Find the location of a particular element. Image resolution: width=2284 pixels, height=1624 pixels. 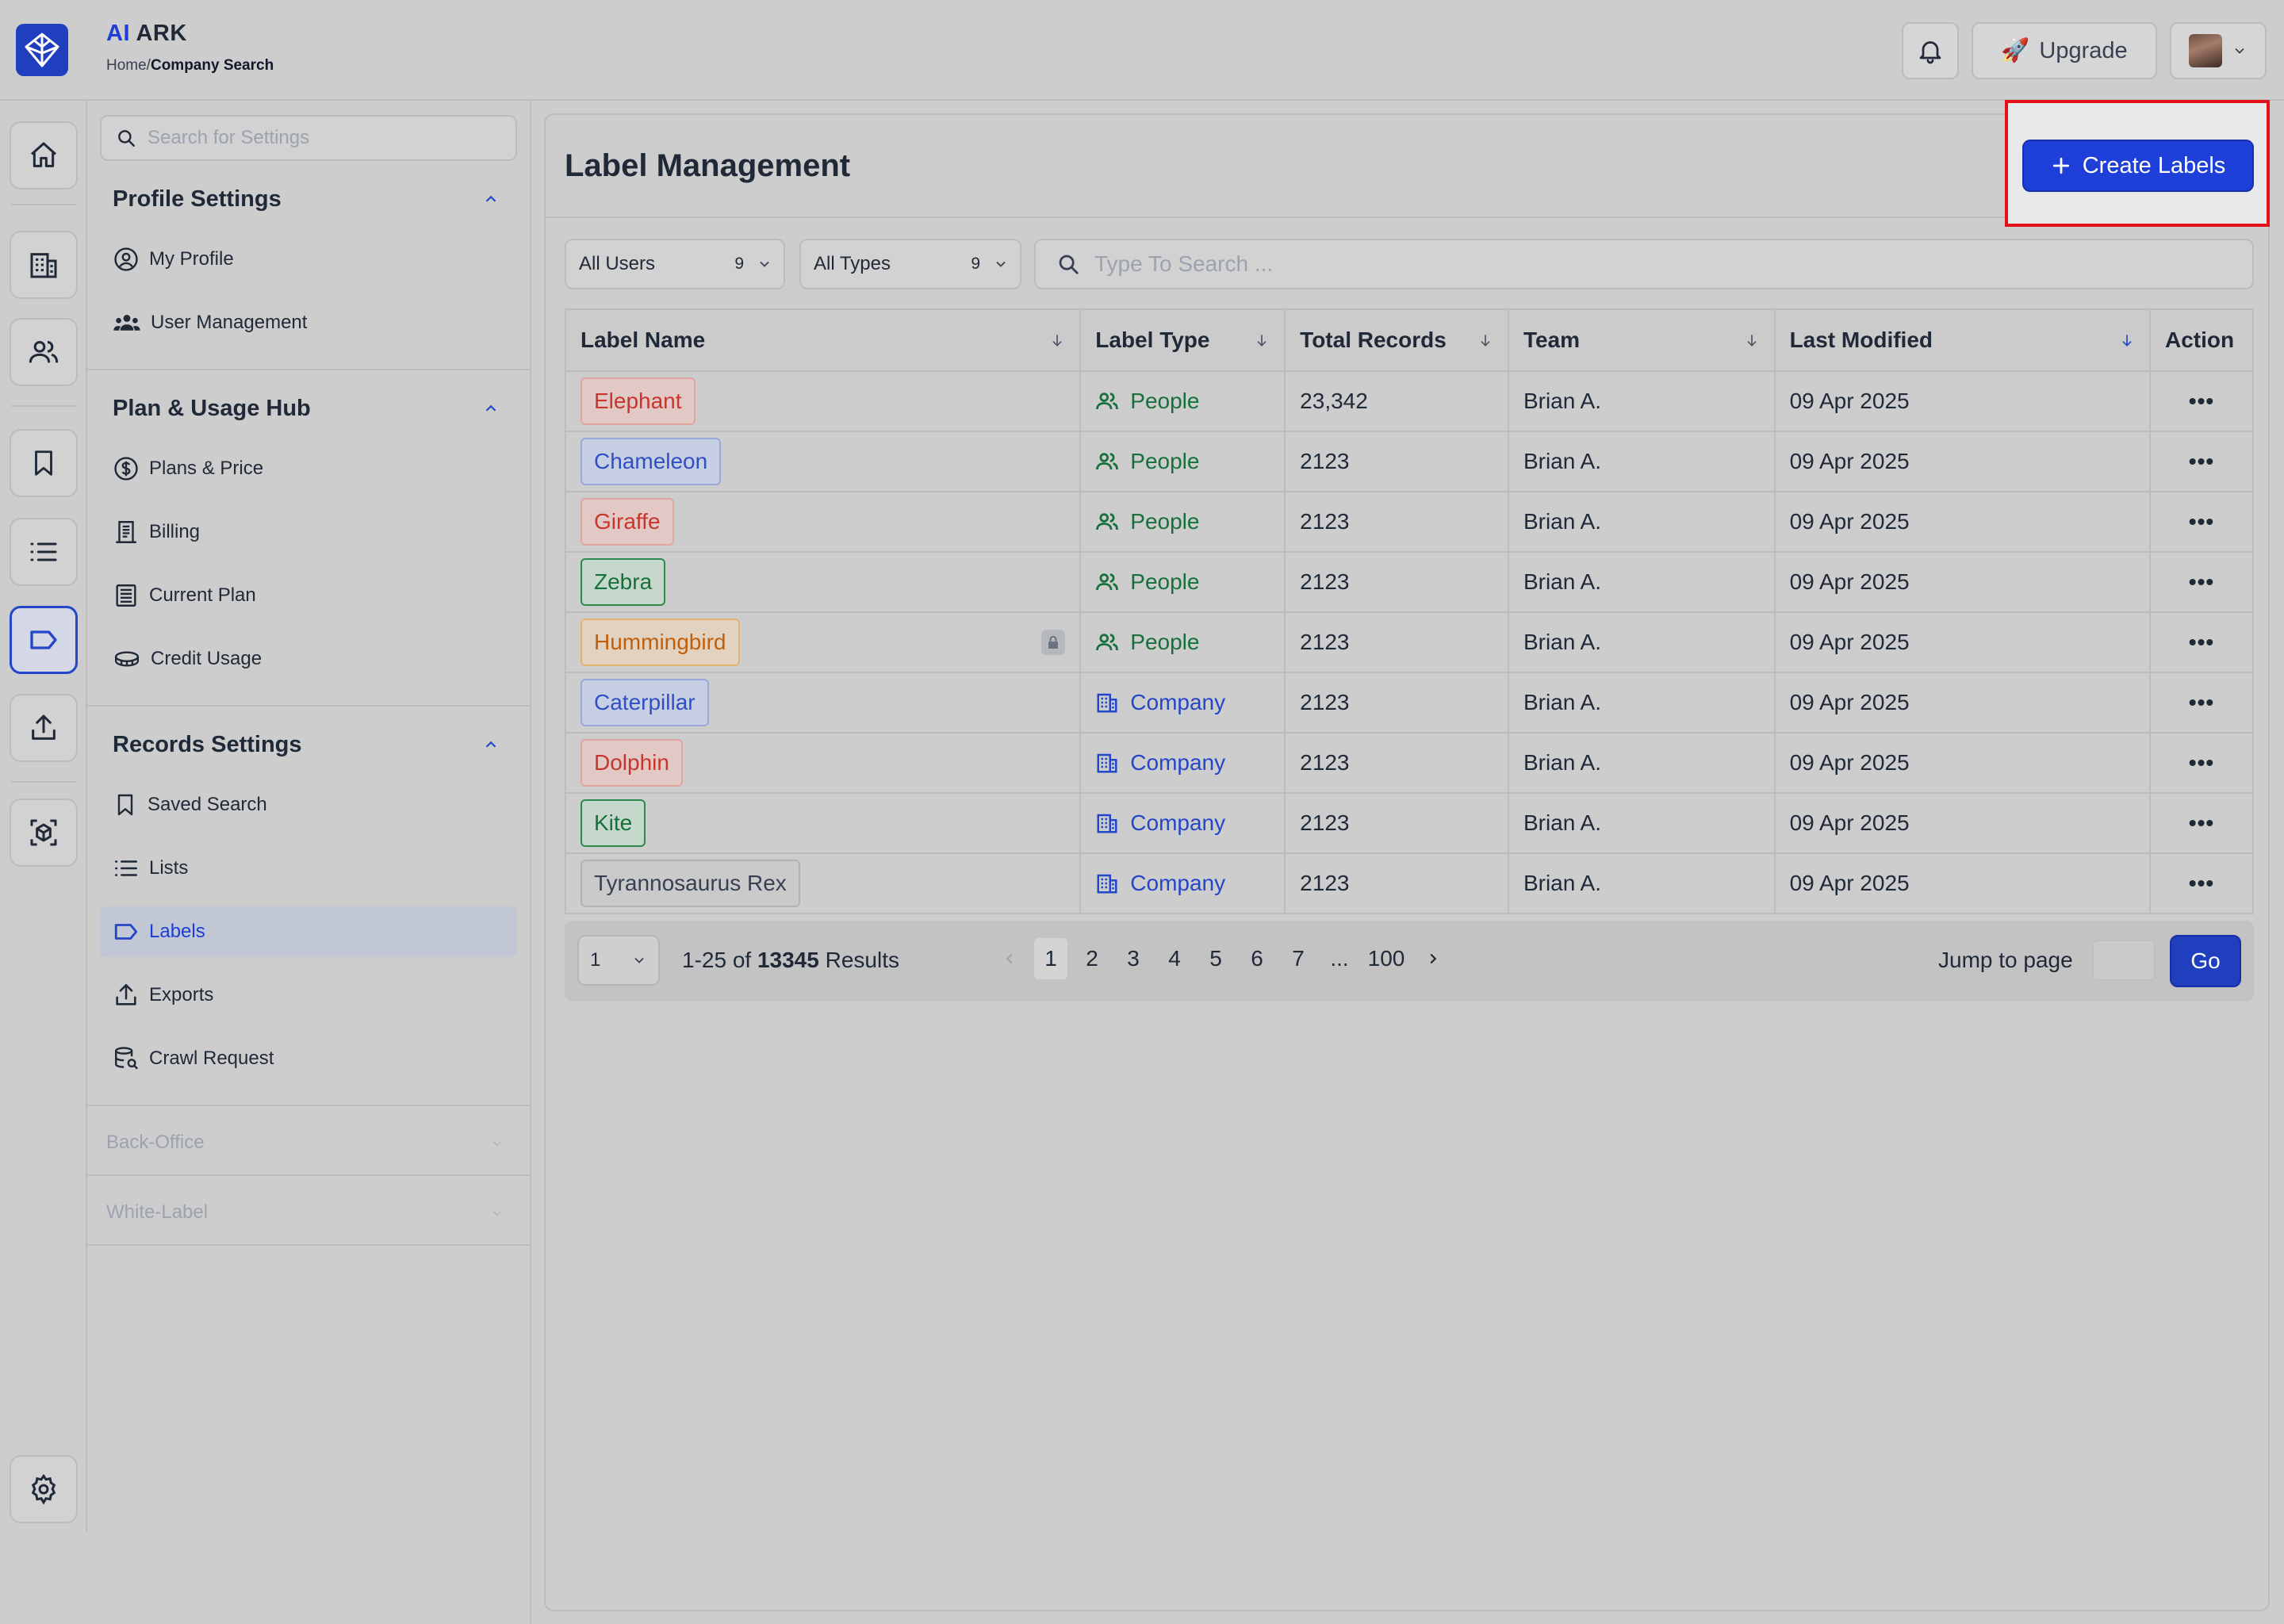

sidebar-item-exports: Exports is located at coordinates (308, 995).